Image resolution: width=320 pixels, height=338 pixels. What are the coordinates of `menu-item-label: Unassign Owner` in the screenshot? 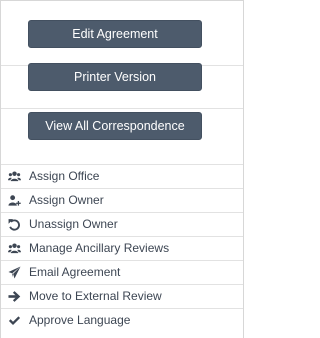 It's located at (73, 224).